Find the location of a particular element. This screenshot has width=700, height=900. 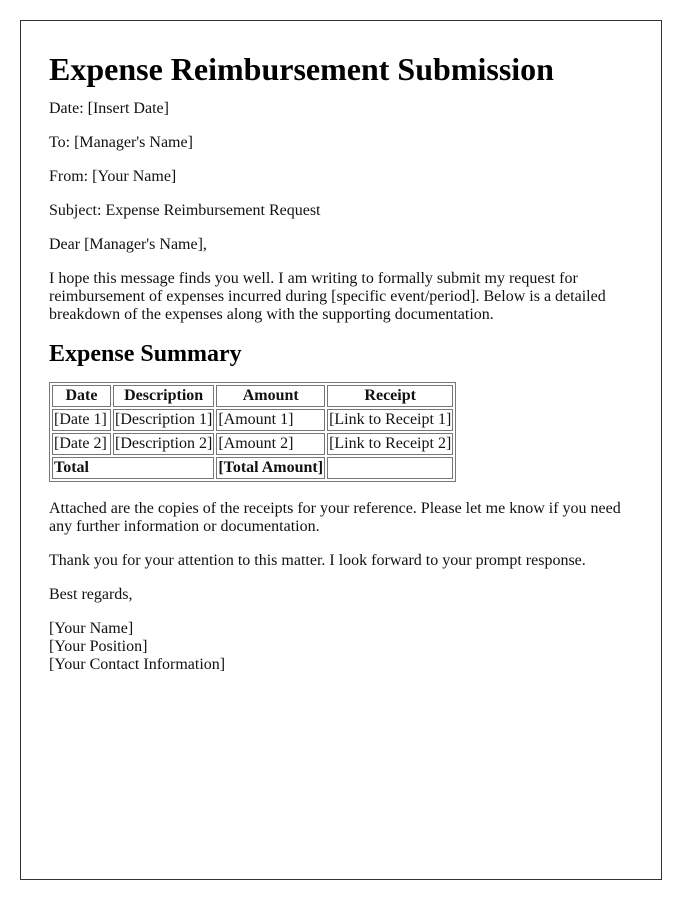

cell-receipt: [Link to Receipt 1] is located at coordinates (390, 420).